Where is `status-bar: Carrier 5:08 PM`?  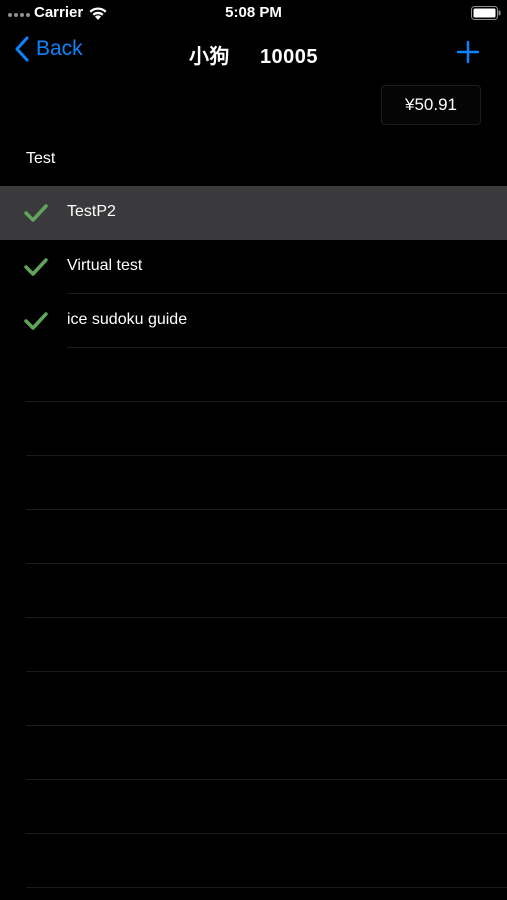
status-bar: Carrier 5:08 PM is located at coordinates (253, 14).